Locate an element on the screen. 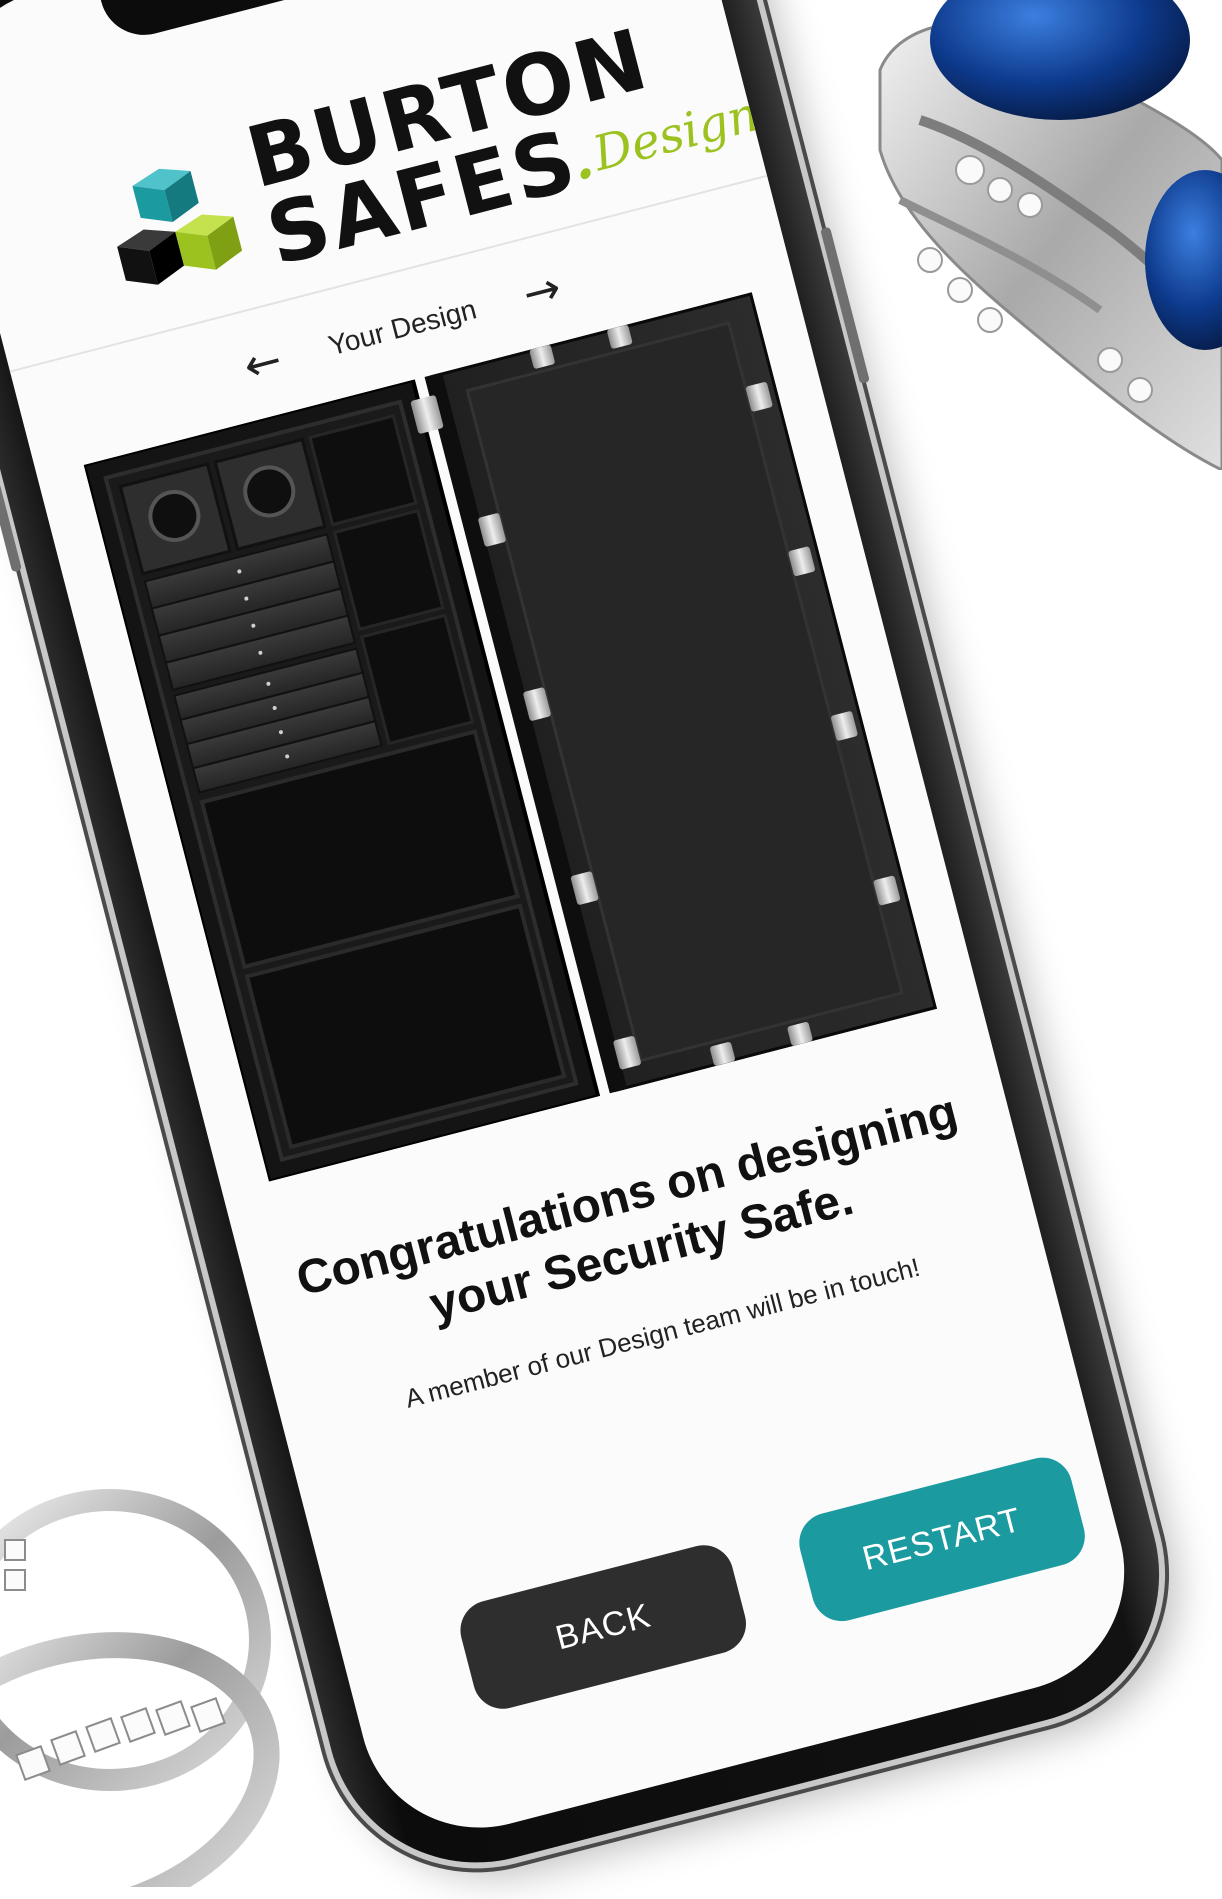 This screenshot has width=1222, height=1899. nav-title: Your Design is located at coordinates (402, 327).